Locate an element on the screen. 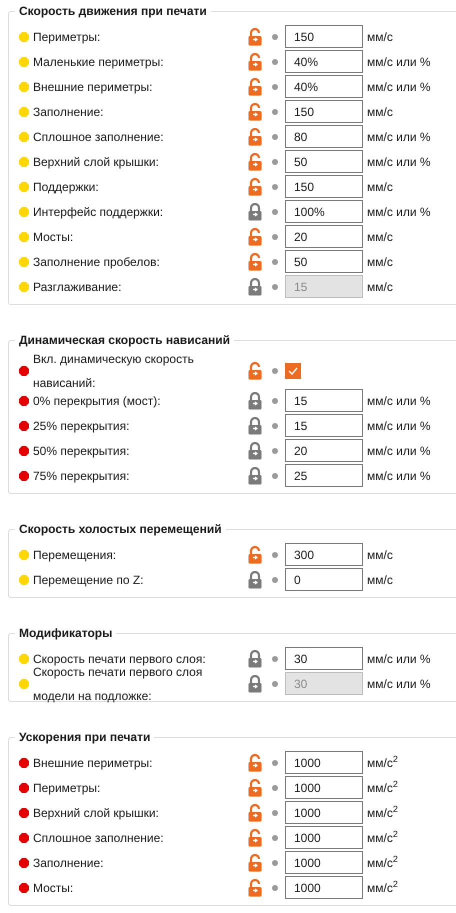 This screenshot has width=456, height=913. setting-label: 25% перекрытия: is located at coordinates (81, 425).